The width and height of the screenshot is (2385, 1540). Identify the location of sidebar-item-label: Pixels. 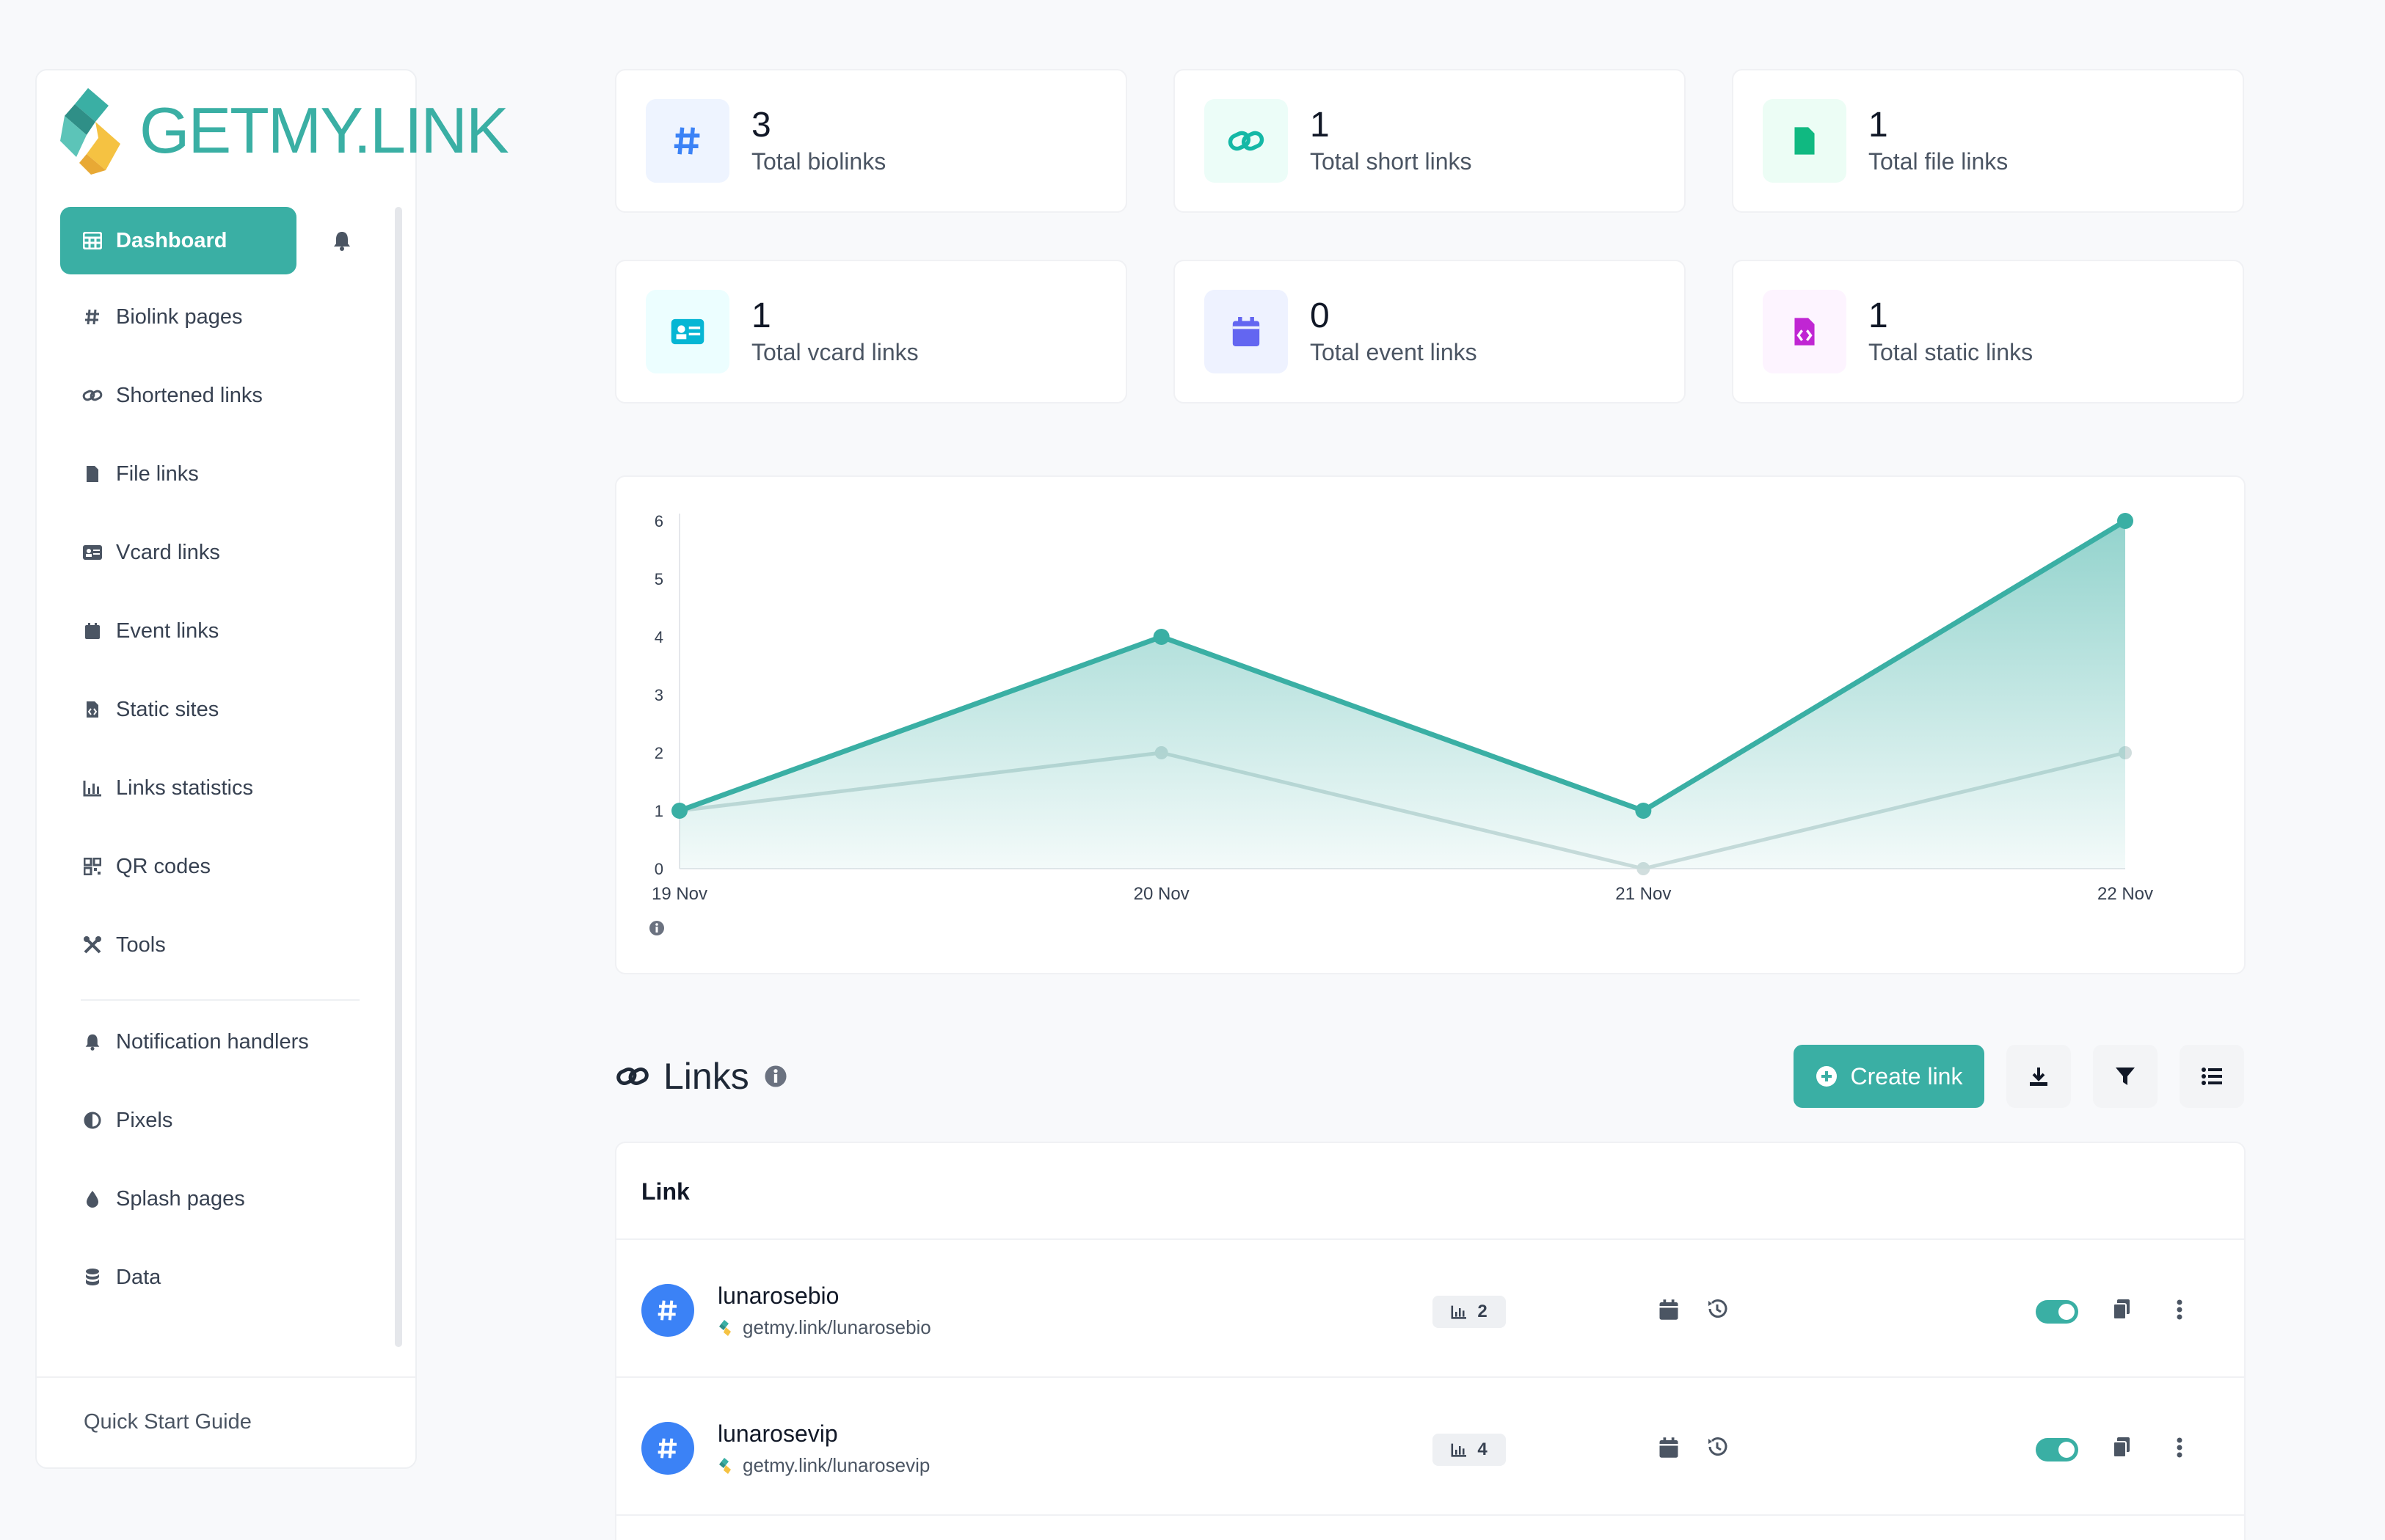
(144, 1120).